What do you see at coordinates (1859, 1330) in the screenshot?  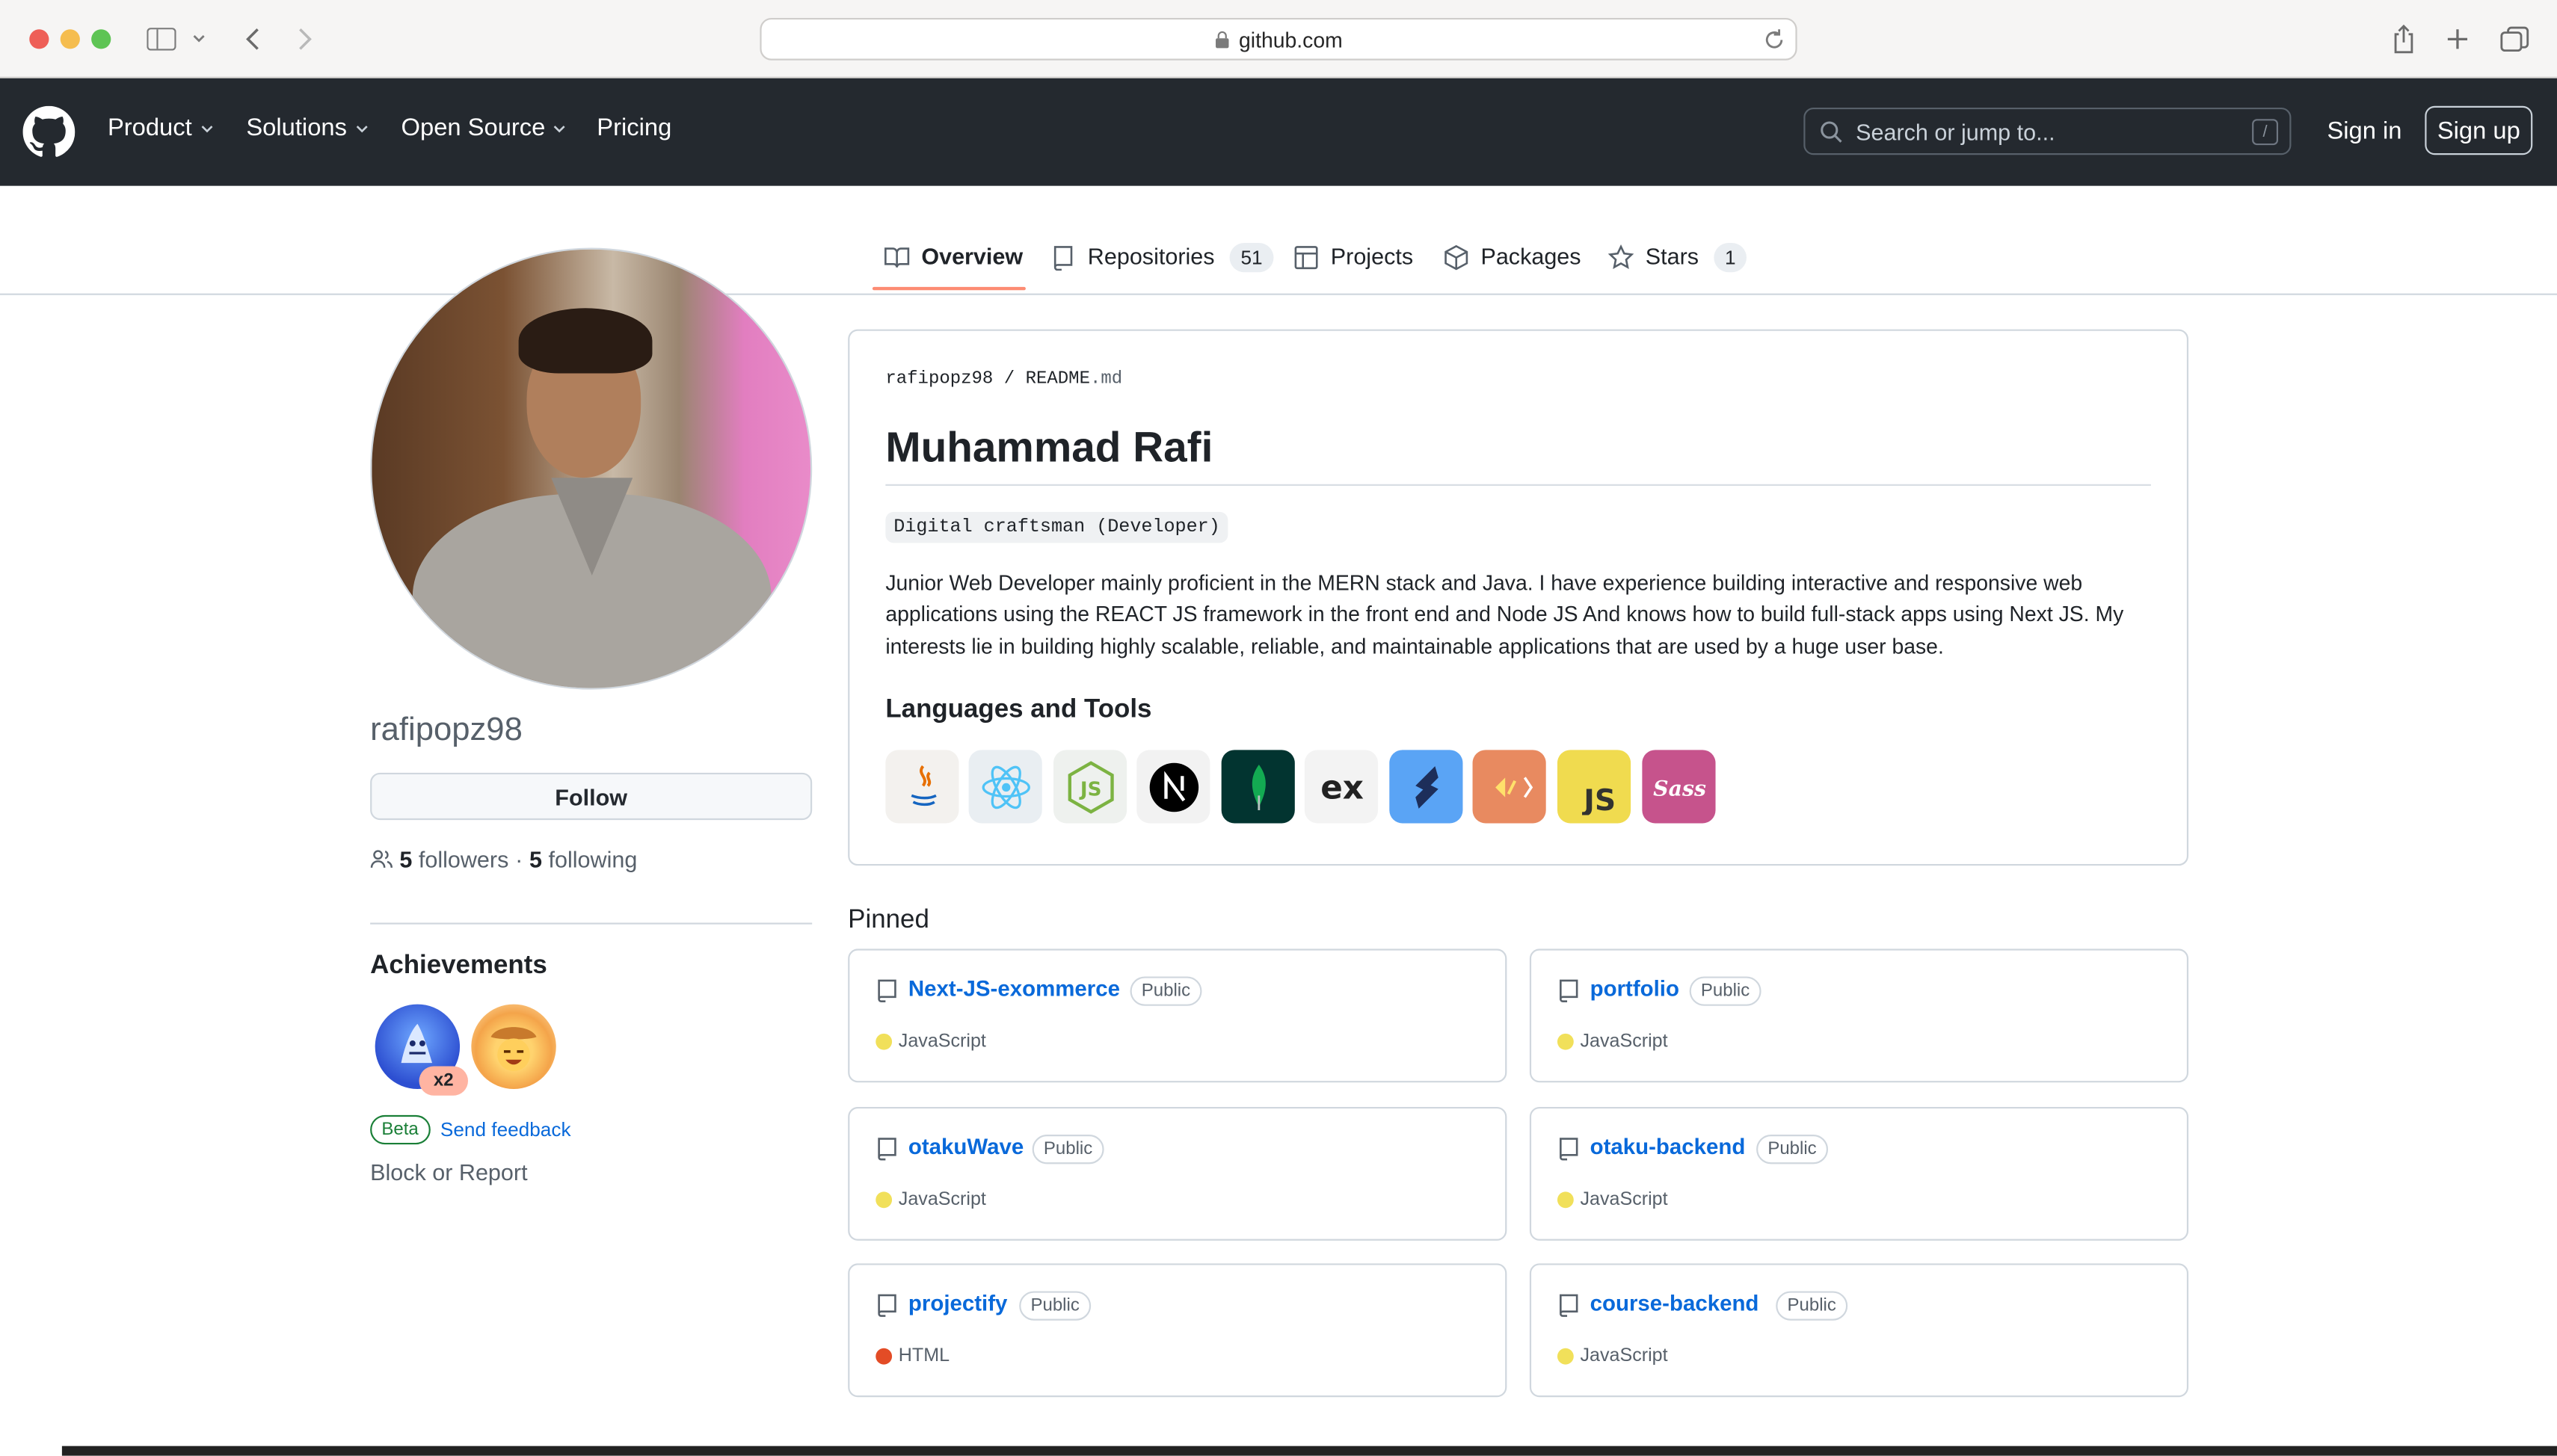 I see `pinned-repo-card: course-backend Public JavaScript` at bounding box center [1859, 1330].